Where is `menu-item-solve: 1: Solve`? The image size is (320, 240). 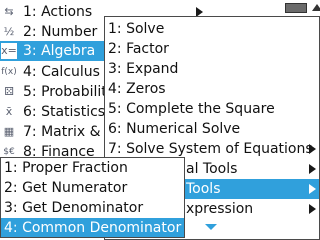 menu-item-solve: 1: Solve is located at coordinates (212, 29).